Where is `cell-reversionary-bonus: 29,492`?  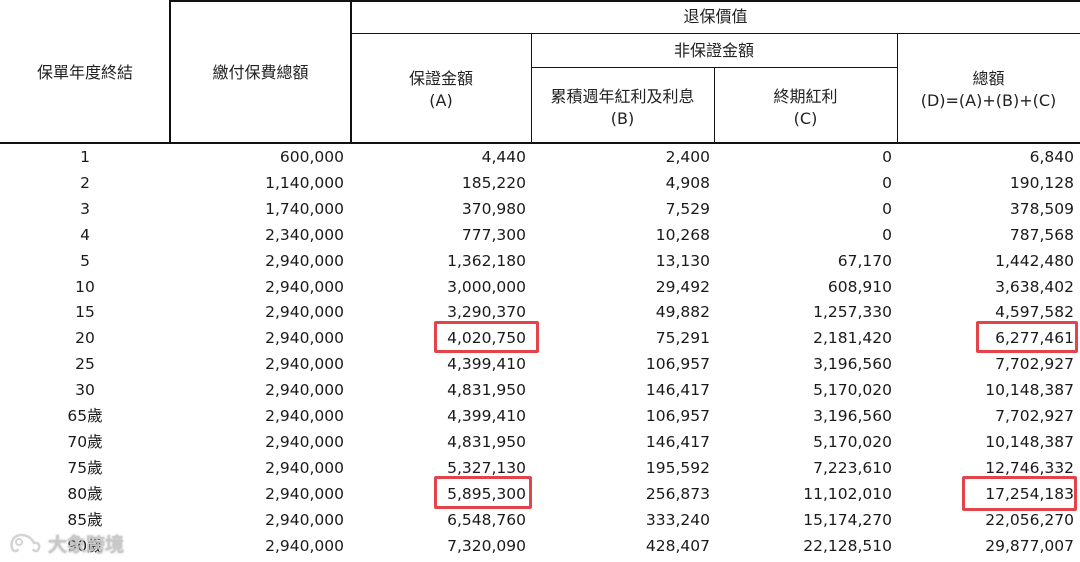
cell-reversionary-bonus: 29,492 is located at coordinates (682, 286).